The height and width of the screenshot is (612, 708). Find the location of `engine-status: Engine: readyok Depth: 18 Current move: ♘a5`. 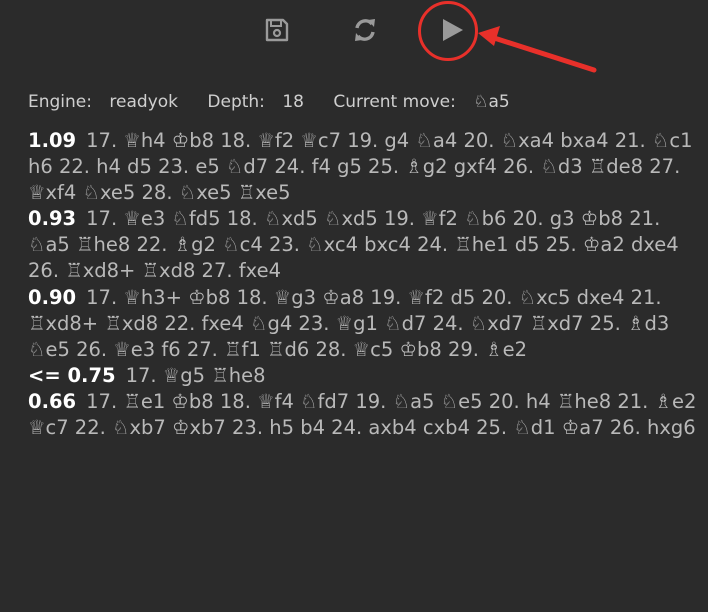

engine-status: Engine: readyok Depth: 18 Current move: ♘a5 is located at coordinates (281, 102).